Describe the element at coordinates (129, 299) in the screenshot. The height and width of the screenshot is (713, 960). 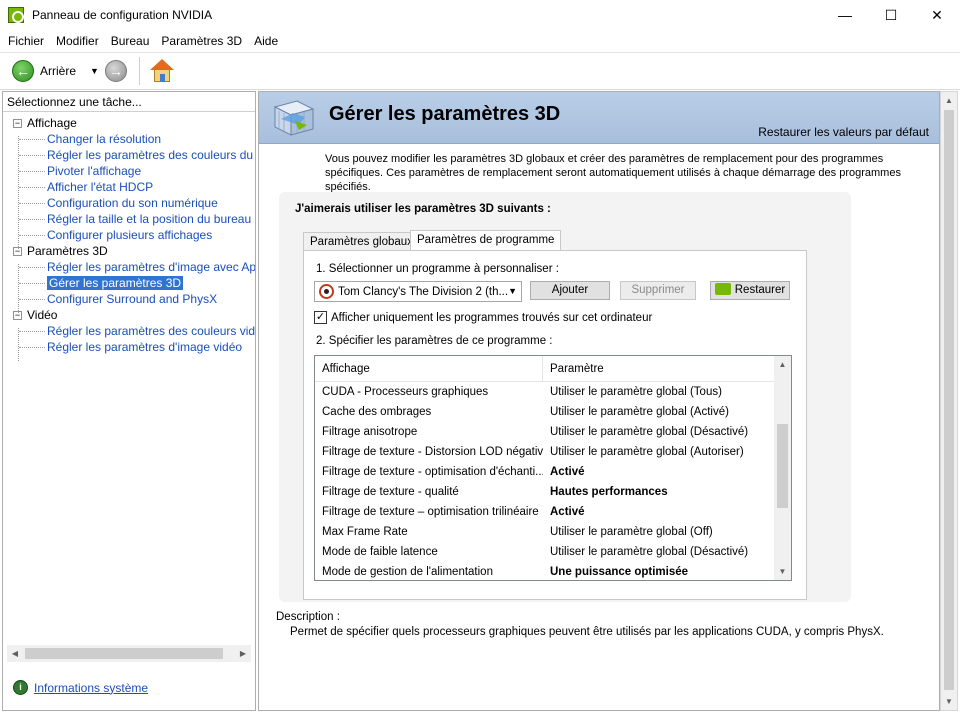
I see `tree-item-surround-physx: Configurer Surround and PhysX` at that location.